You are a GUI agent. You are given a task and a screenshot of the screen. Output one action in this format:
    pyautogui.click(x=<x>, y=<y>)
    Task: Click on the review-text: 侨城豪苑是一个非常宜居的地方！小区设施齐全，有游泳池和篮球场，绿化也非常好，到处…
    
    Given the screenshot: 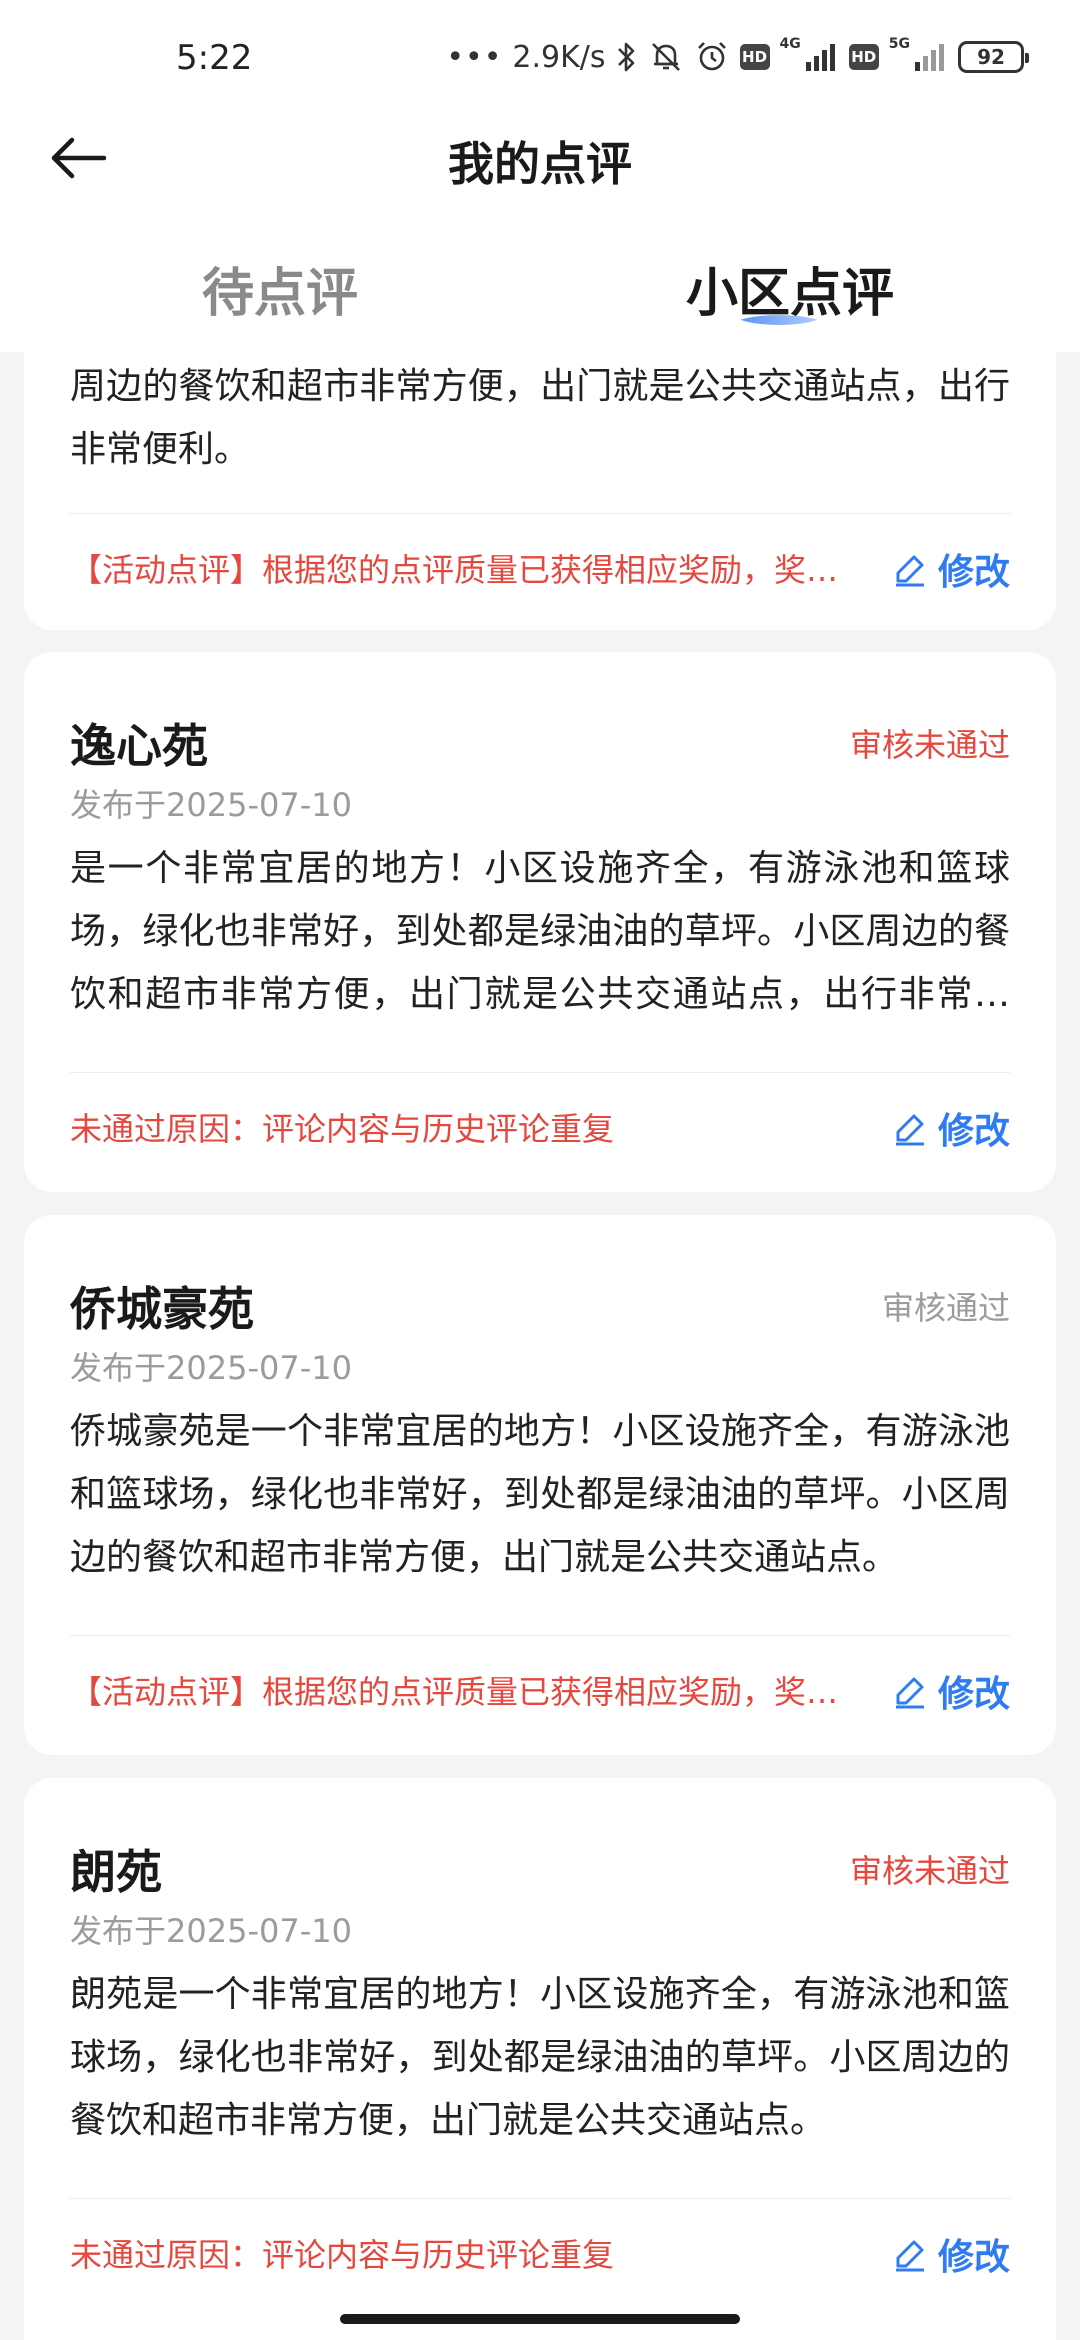 What is the action you would take?
    pyautogui.click(x=540, y=1494)
    